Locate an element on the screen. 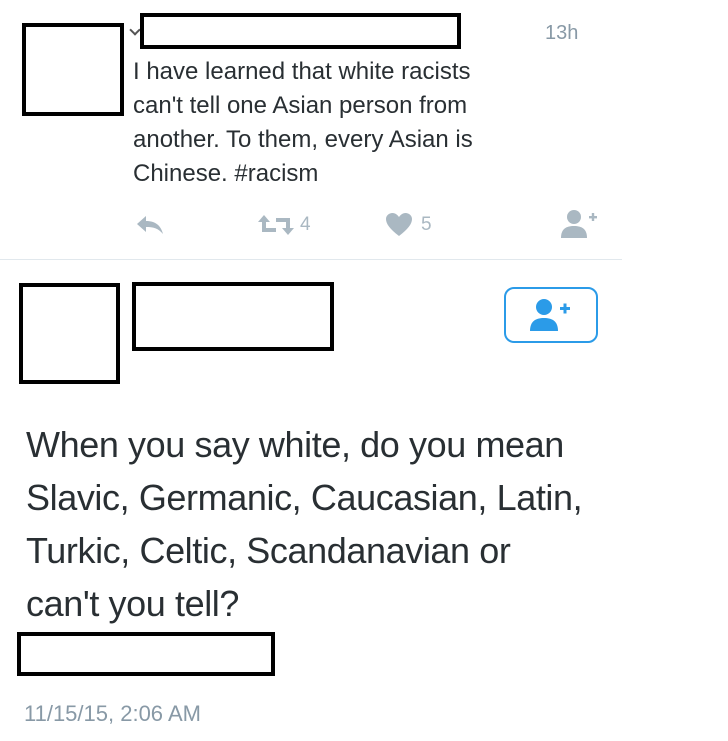  reply-icon is located at coordinates (150, 225).